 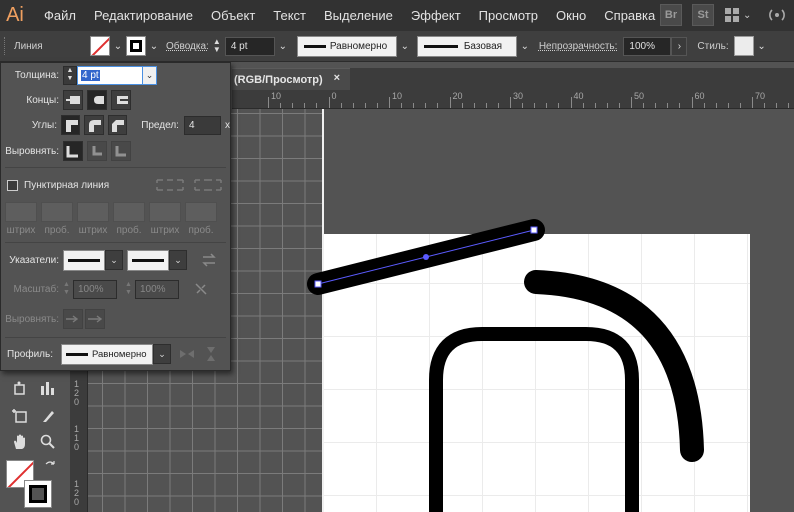 I want to click on dash-2-input, so click(x=93, y=212).